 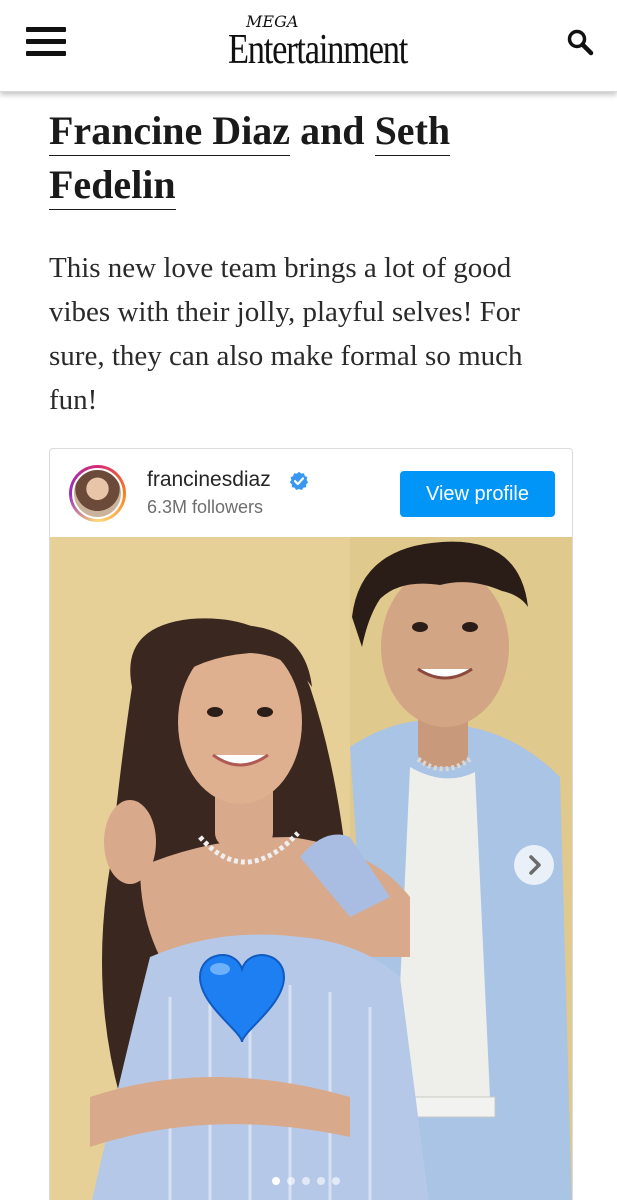 I want to click on title-and: and, so click(x=332, y=130).